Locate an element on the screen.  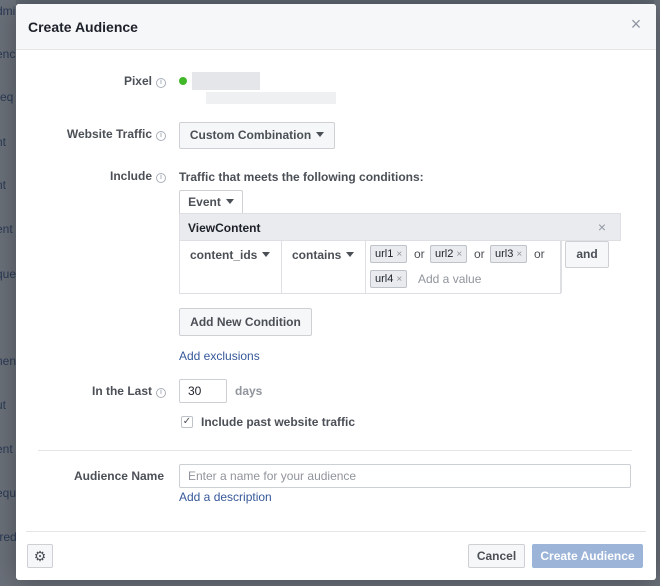
pixel-label-row: Pixel i is located at coordinates (91, 81).